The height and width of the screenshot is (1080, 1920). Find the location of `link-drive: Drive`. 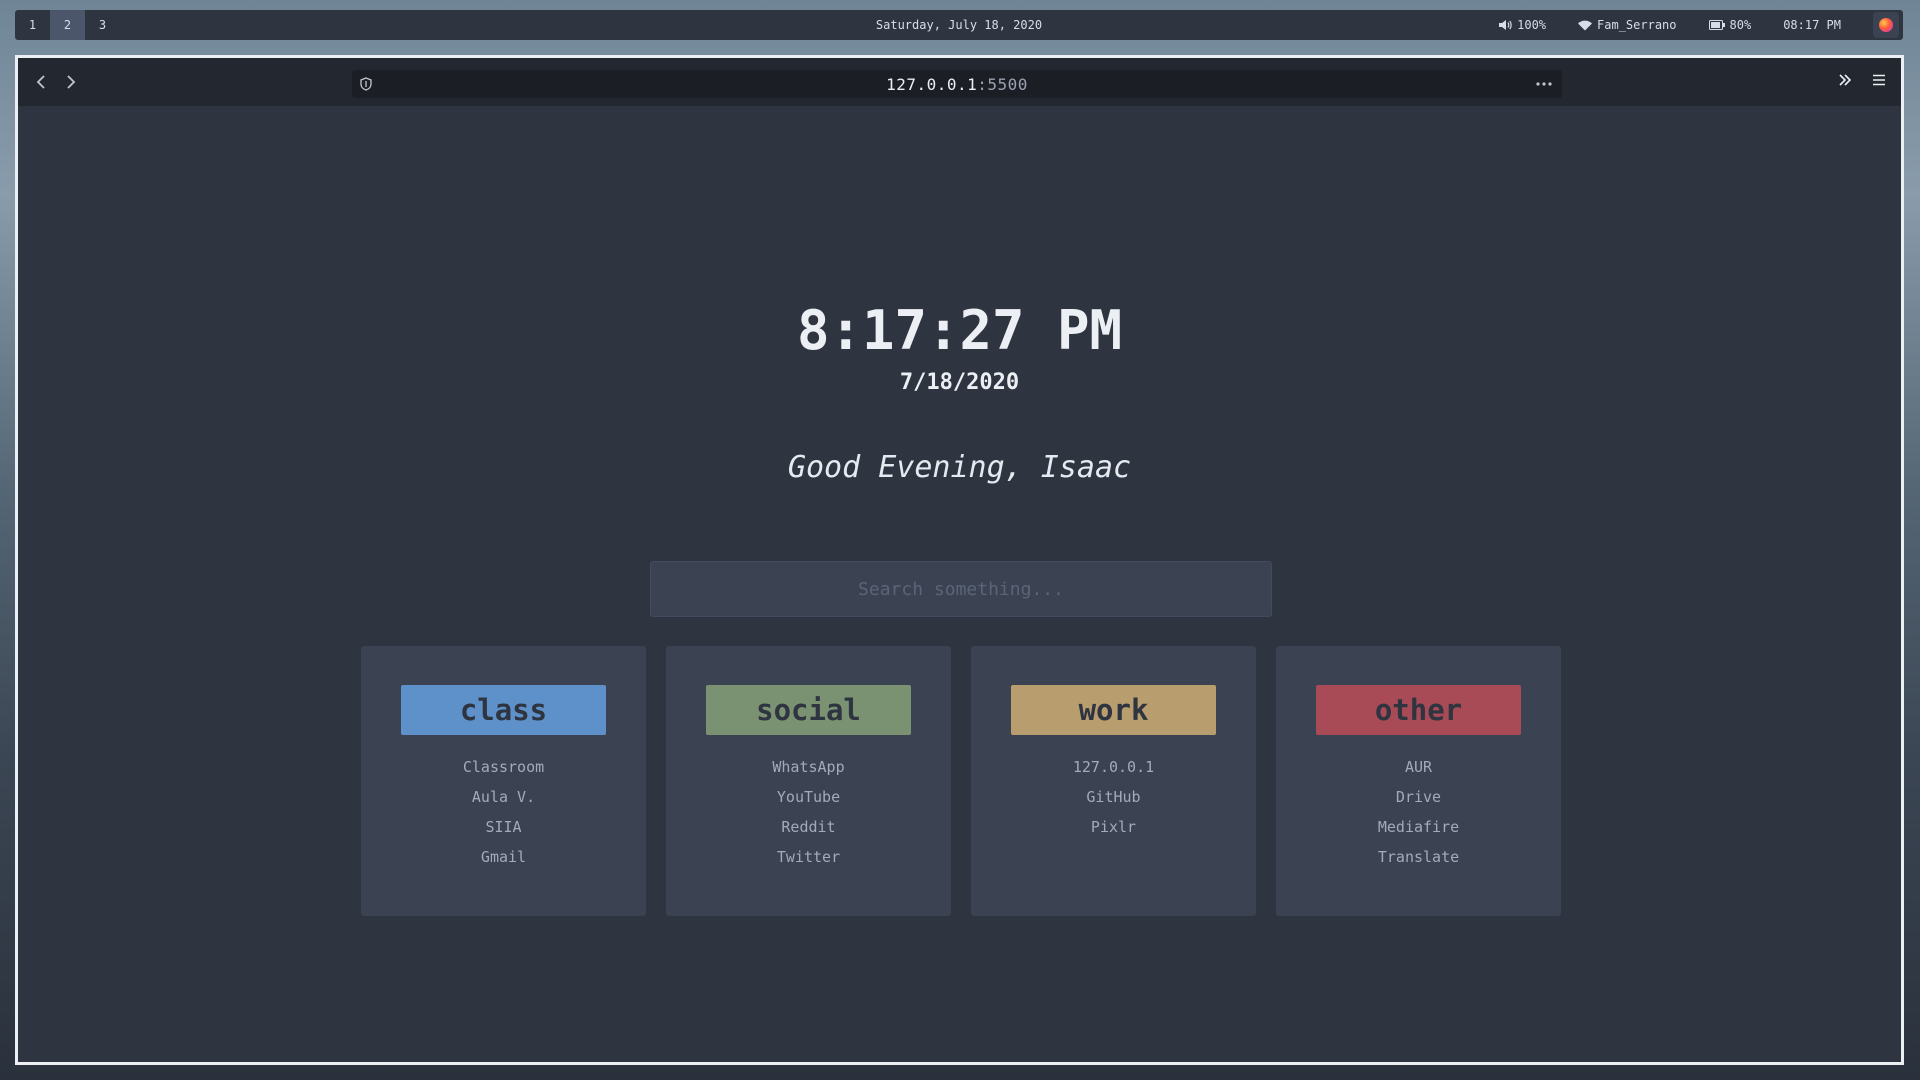

link-drive: Drive is located at coordinates (1418, 797).